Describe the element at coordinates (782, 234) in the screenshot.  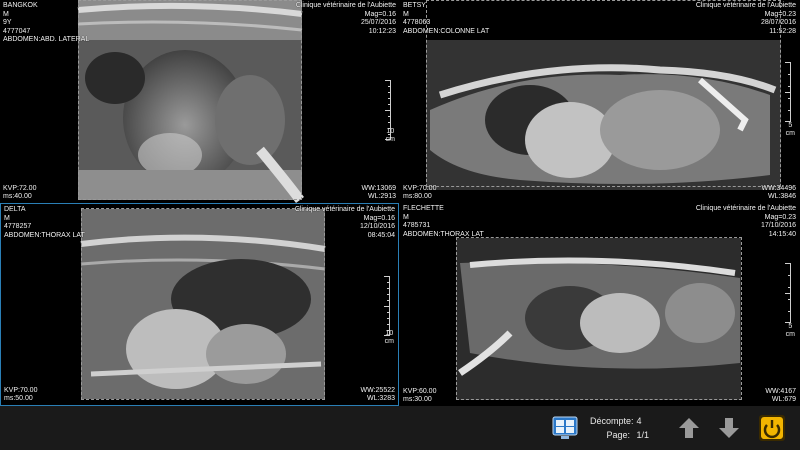
I see `study-time: 14:15:40` at that location.